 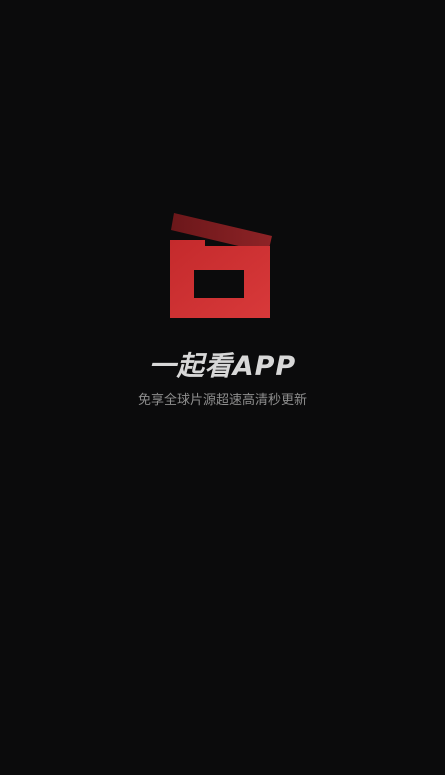 What do you see at coordinates (221, 266) in the screenshot?
I see `clapperboard-icon` at bounding box center [221, 266].